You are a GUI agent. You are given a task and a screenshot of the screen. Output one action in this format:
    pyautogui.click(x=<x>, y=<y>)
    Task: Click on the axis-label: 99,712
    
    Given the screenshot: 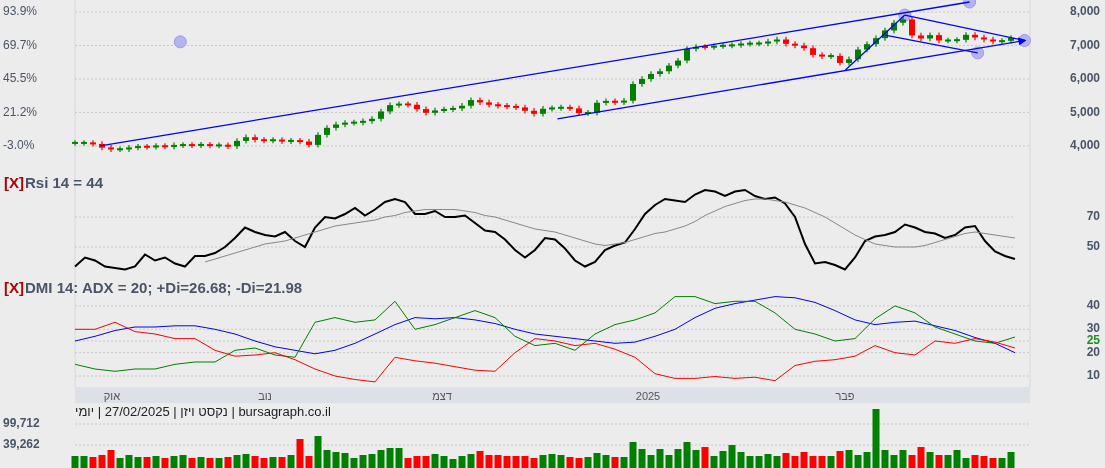 What is the action you would take?
    pyautogui.click(x=21, y=423)
    